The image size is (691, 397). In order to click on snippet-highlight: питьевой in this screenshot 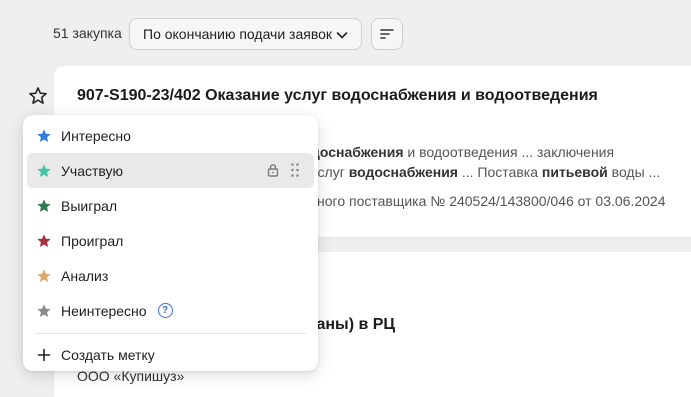, I will do `click(574, 172)`.